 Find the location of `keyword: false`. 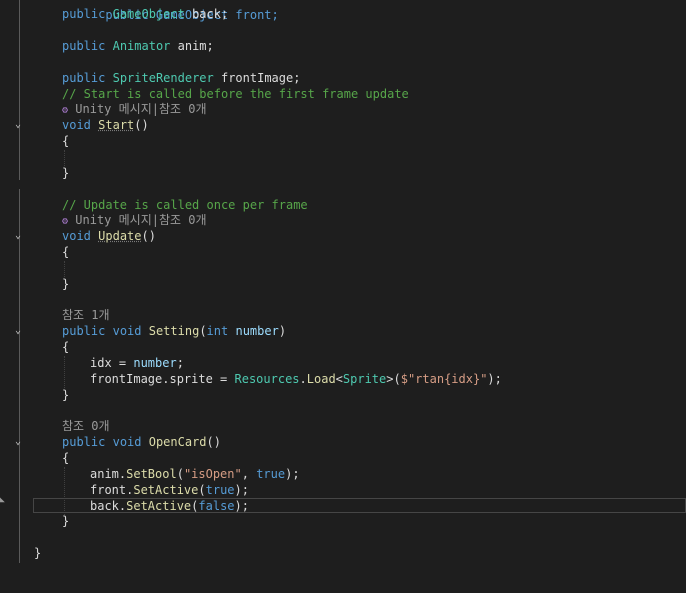

keyword: false is located at coordinates (216, 506).